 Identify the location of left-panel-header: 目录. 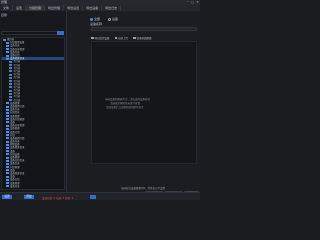
(33, 14).